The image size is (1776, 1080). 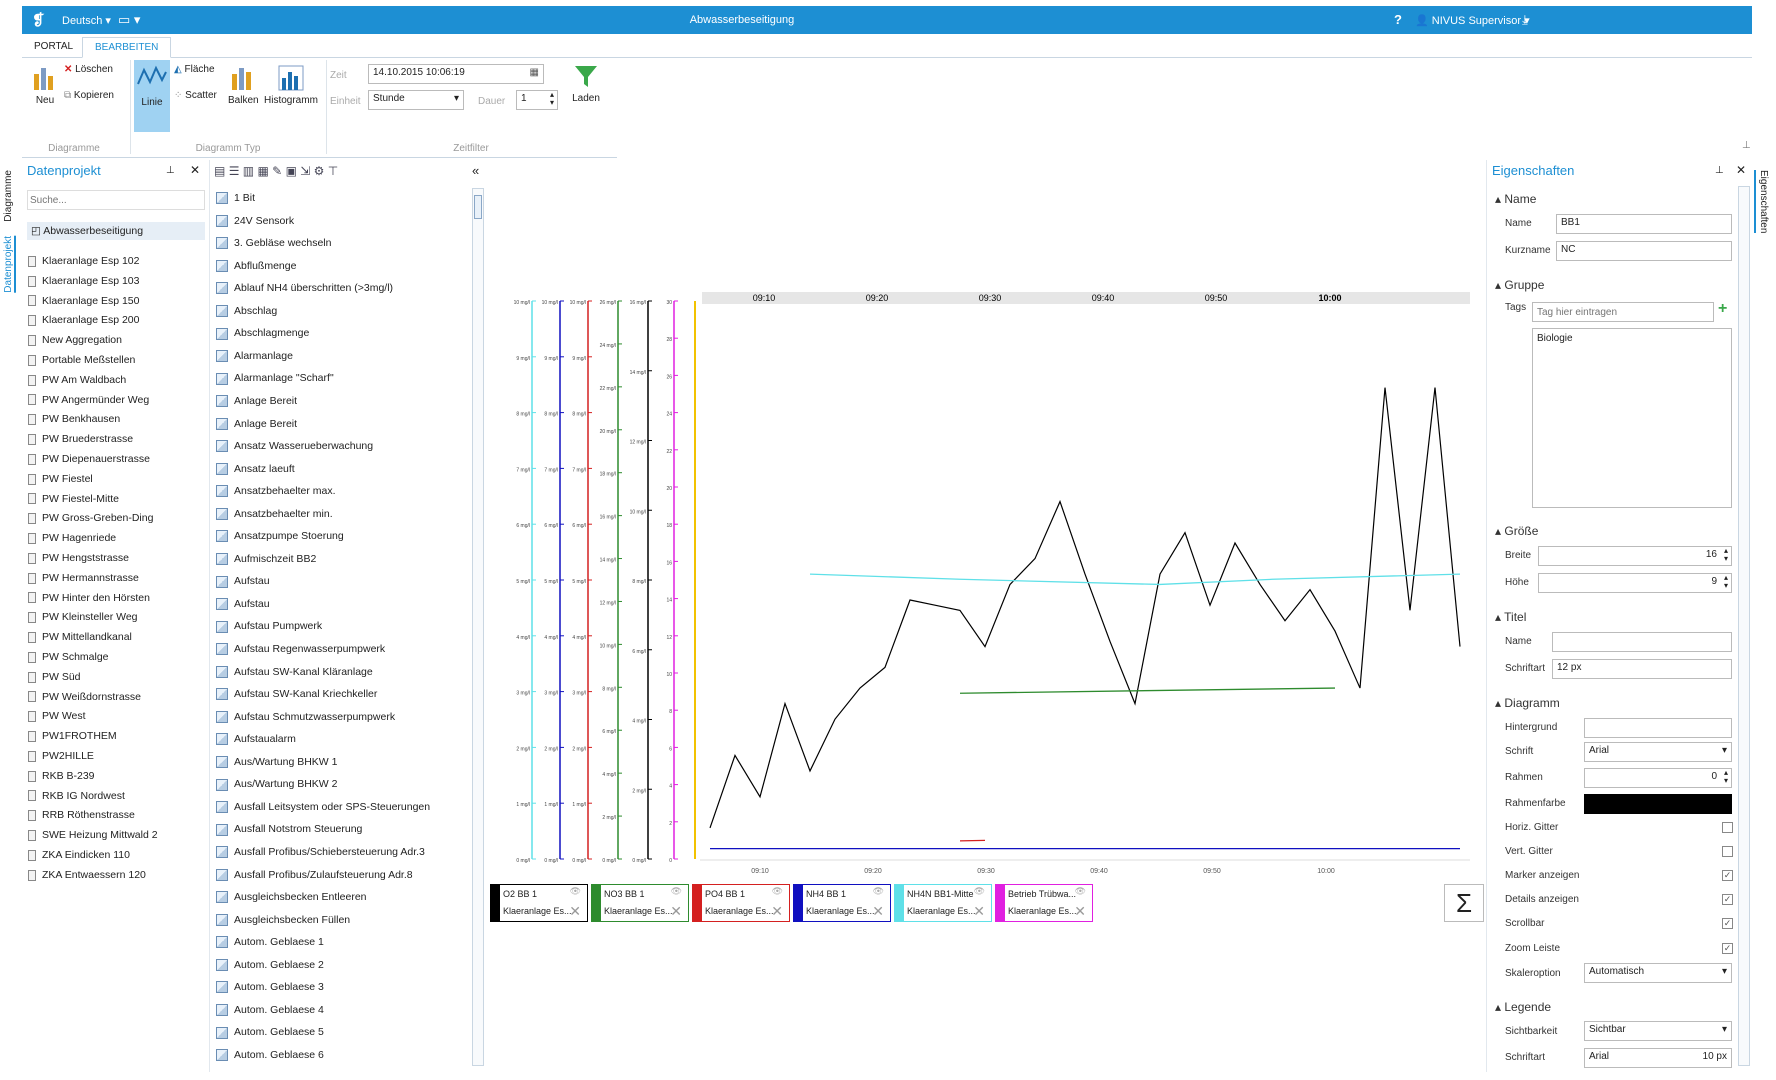 What do you see at coordinates (79, 855) in the screenshot?
I see `tree-item: ZKA Eindicken 110` at bounding box center [79, 855].